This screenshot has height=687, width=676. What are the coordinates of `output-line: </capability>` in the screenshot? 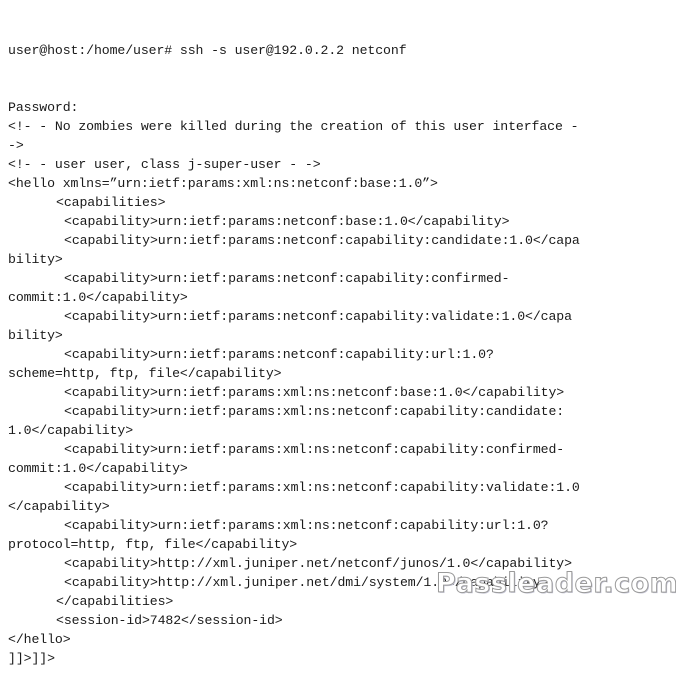 It's located at (59, 506).